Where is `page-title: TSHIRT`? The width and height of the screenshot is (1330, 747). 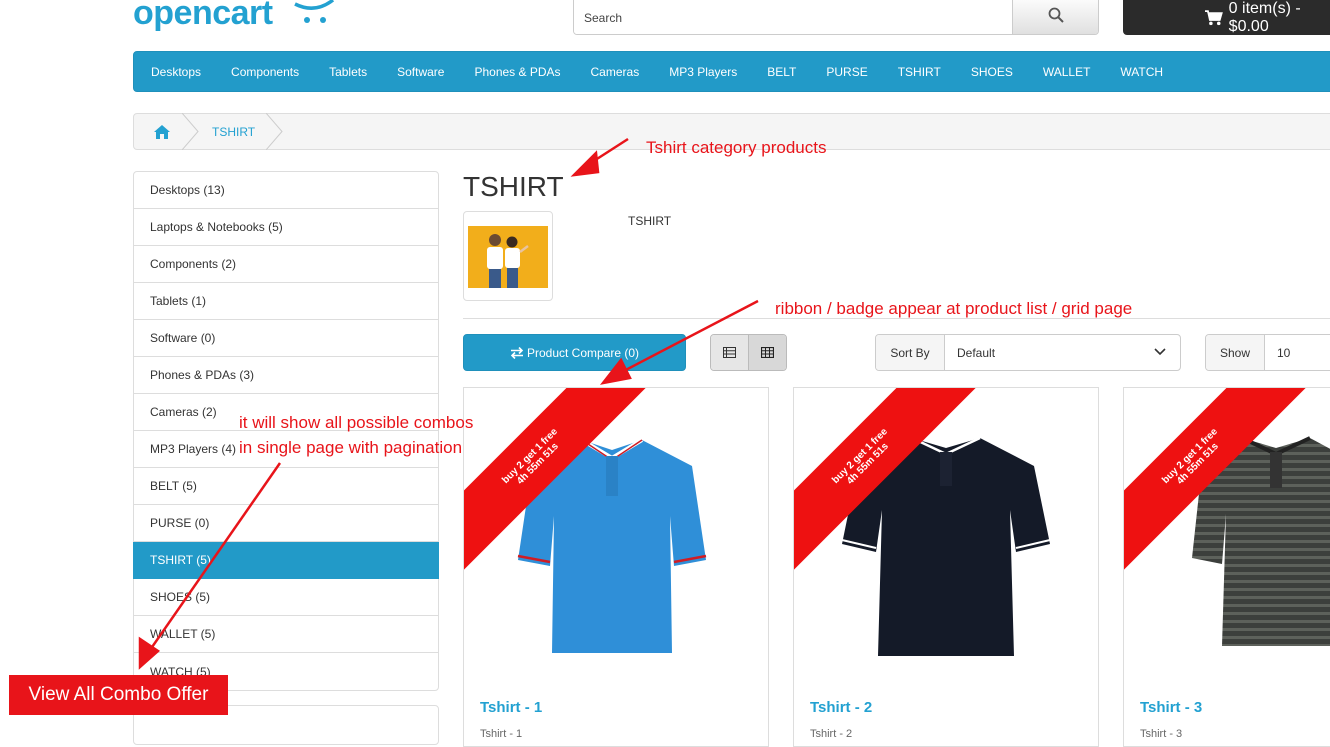 page-title: TSHIRT is located at coordinates (513, 186).